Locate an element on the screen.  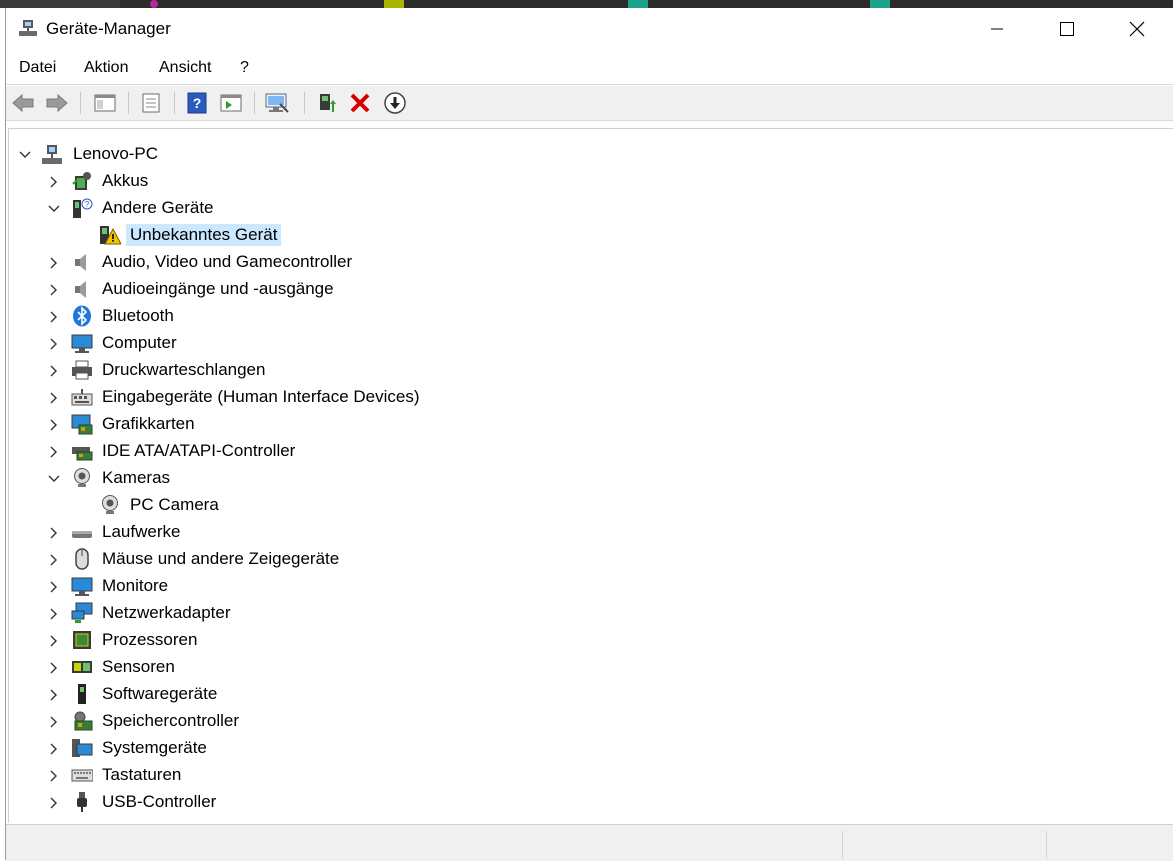
disable-device-button is located at coordinates (395, 103).